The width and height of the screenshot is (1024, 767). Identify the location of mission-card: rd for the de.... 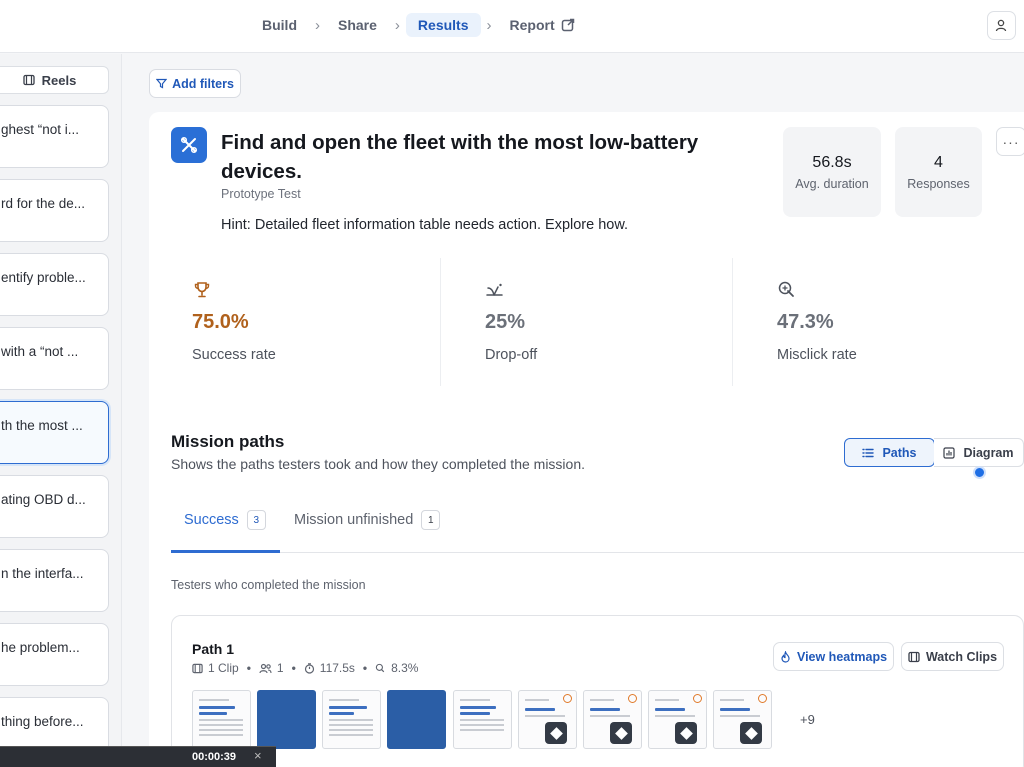
(54, 210).